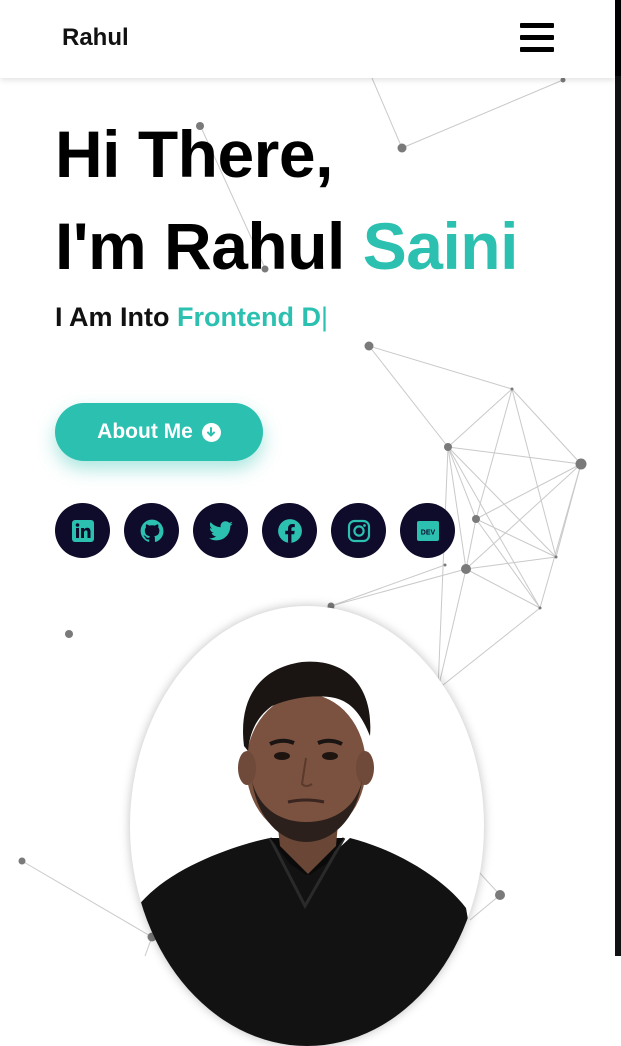  I want to click on greeting-line: Hi There,, so click(194, 154).